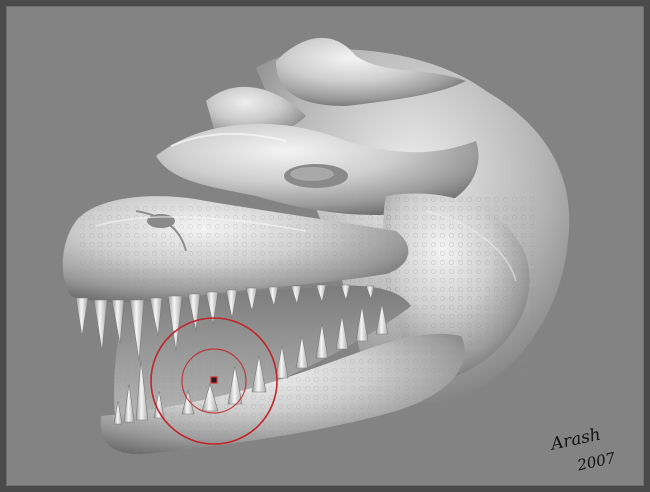  What do you see at coordinates (161, 221) in the screenshot?
I see `nostril` at bounding box center [161, 221].